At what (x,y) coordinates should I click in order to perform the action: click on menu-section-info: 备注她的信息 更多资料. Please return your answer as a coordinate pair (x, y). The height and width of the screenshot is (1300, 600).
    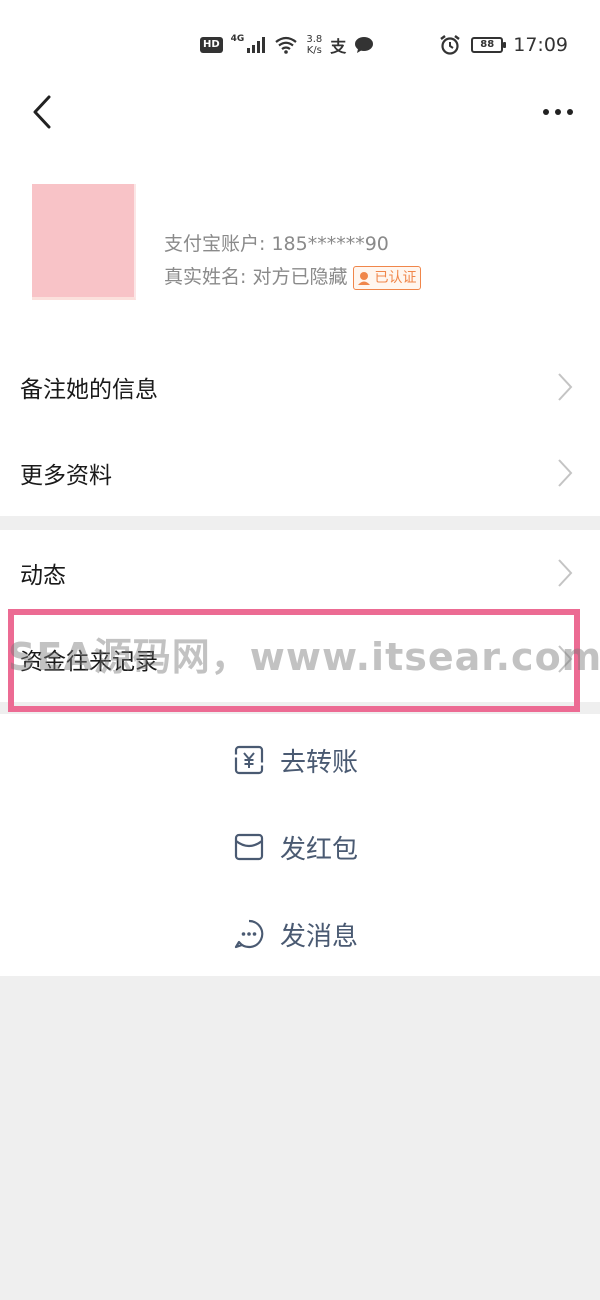
    Looking at the image, I should click on (300, 428).